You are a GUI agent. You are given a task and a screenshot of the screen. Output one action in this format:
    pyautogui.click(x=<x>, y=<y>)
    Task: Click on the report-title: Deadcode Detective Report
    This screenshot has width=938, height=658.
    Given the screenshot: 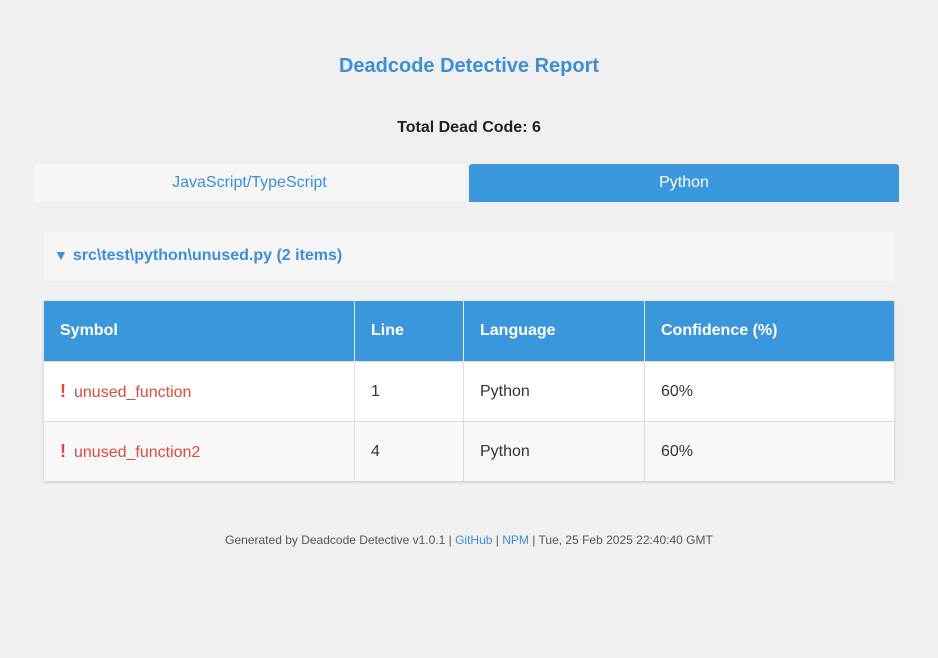 What is the action you would take?
    pyautogui.click(x=469, y=66)
    